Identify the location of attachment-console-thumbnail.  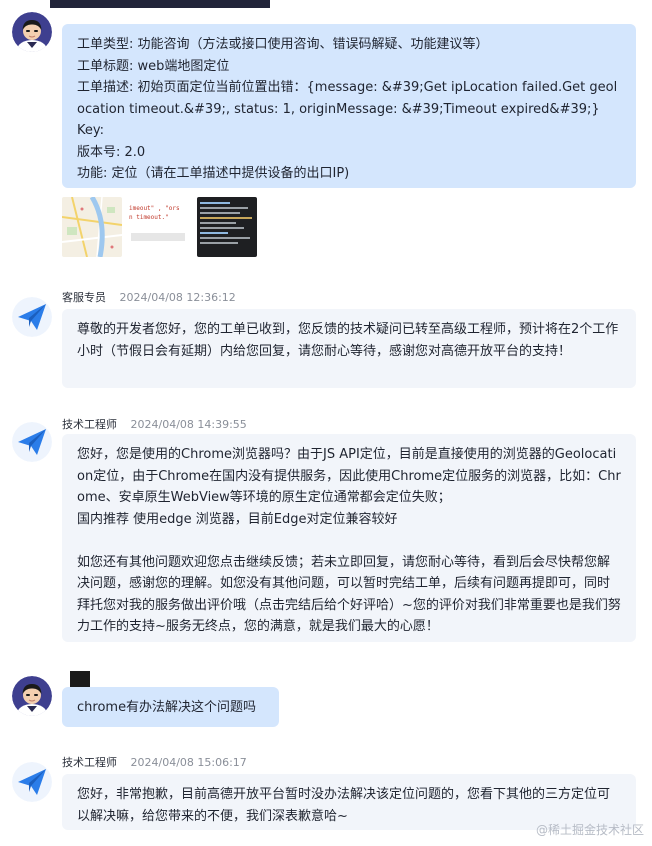
(227, 227).